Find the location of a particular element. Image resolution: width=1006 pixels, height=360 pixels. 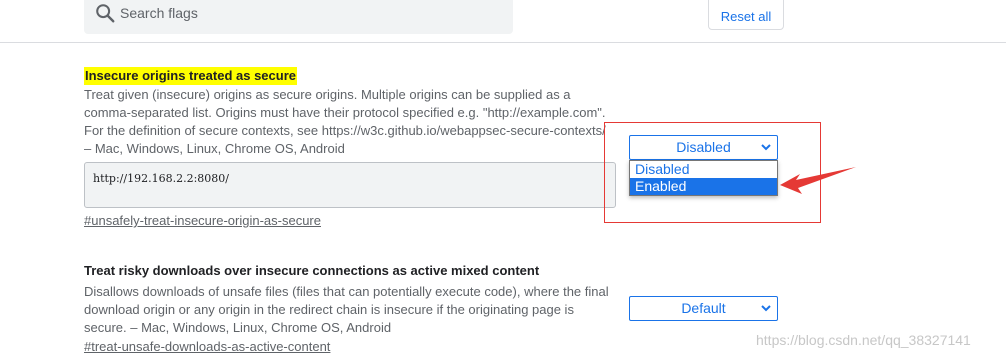

reset-all-button: Reset all is located at coordinates (746, 15).